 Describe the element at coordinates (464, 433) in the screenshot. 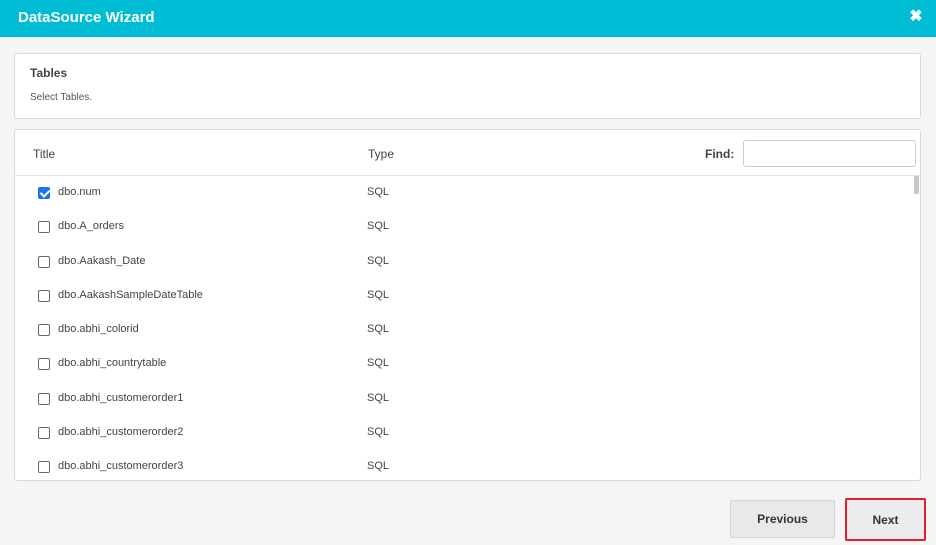

I see `table-row: dbo.abhi_customerorder2 SQL` at that location.